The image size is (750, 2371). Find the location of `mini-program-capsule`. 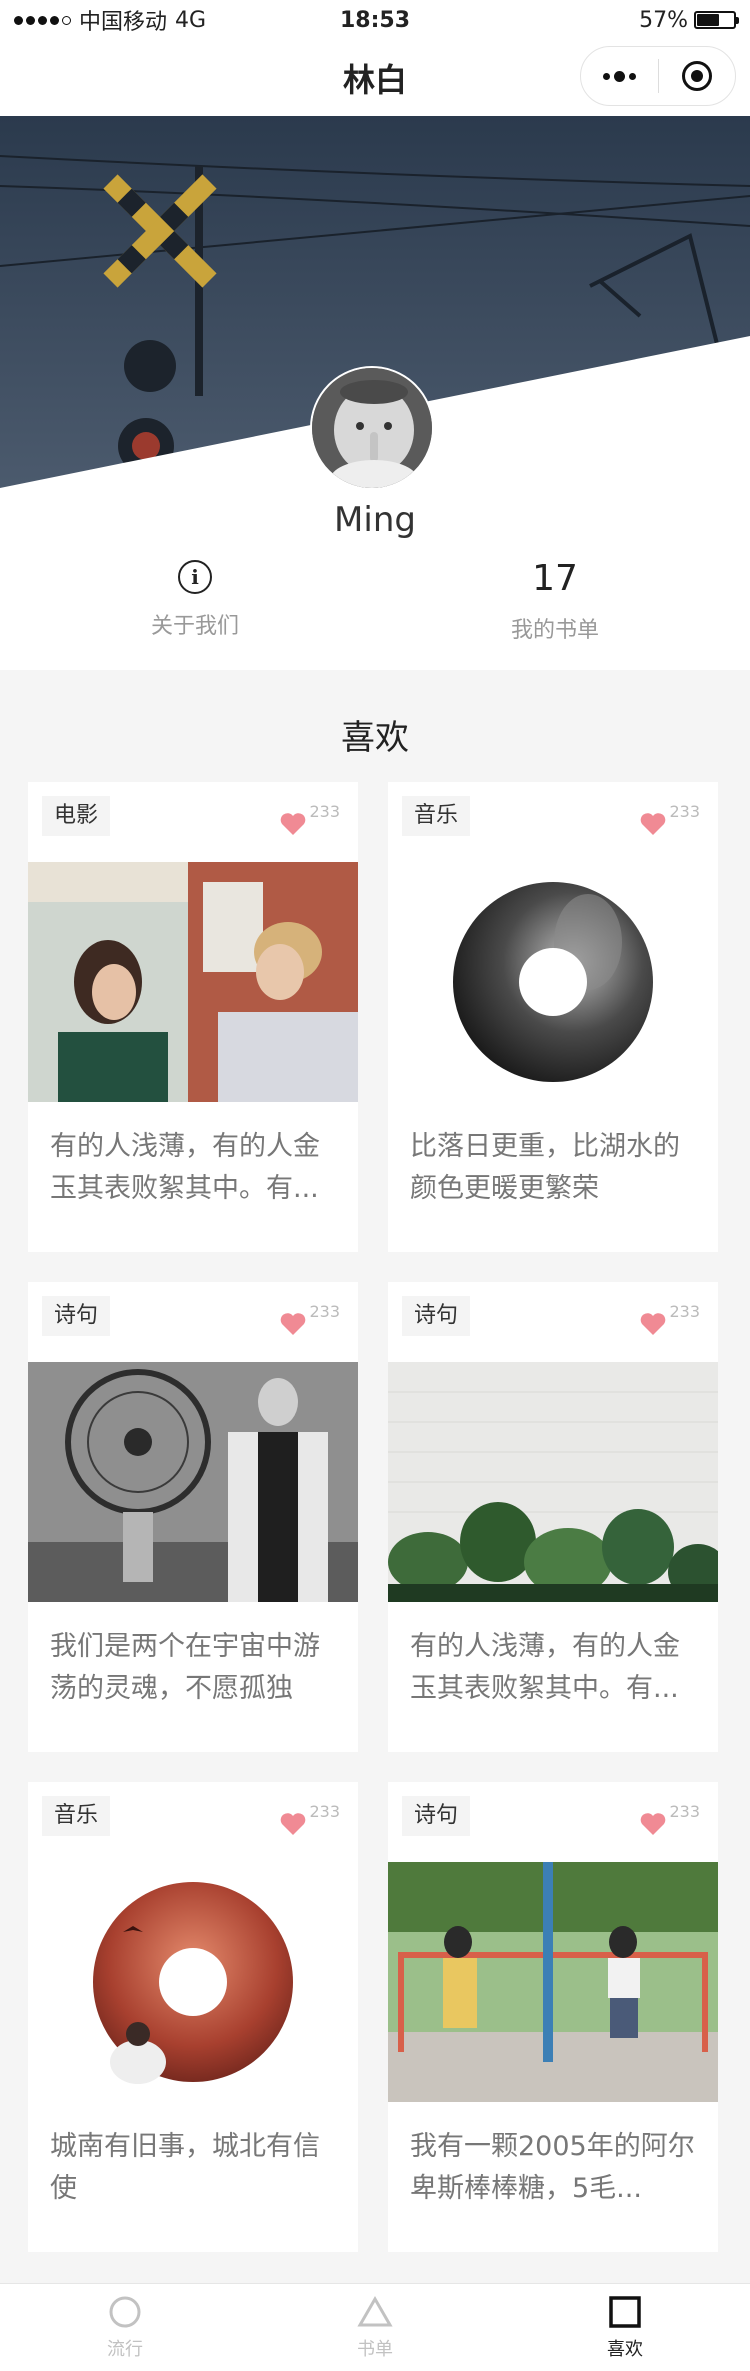

mini-program-capsule is located at coordinates (658, 76).